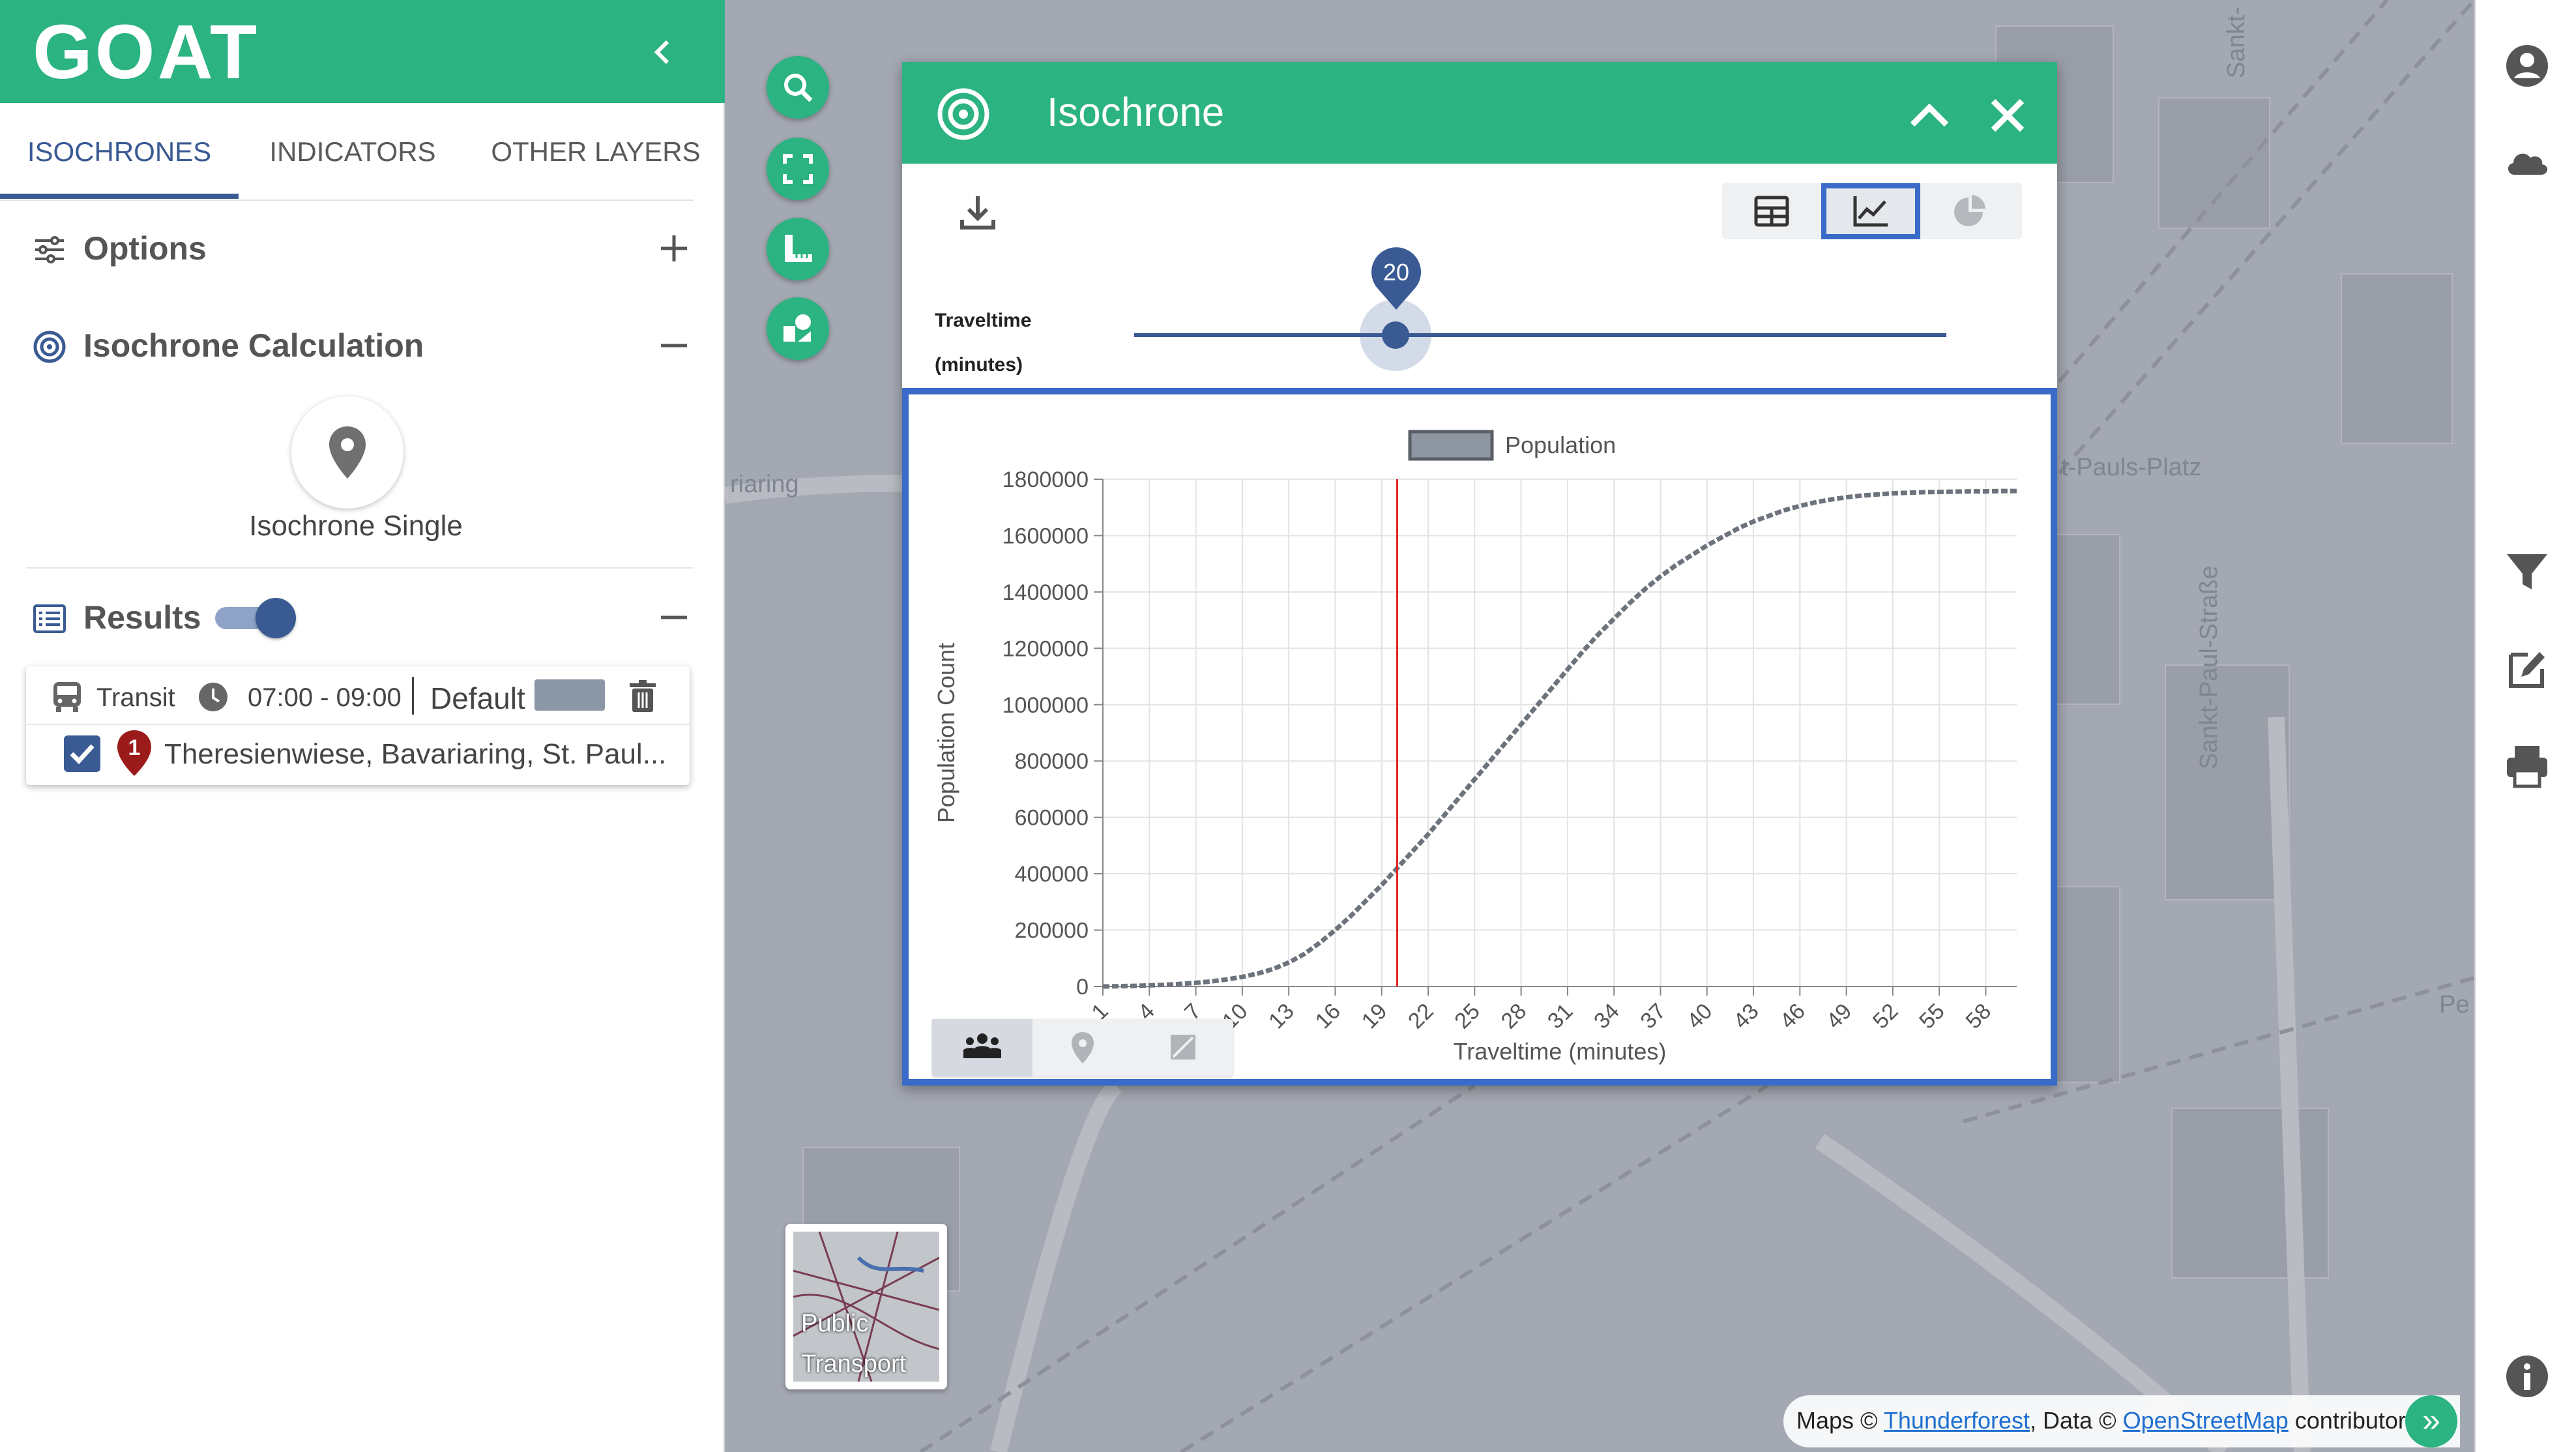  What do you see at coordinates (2076, 1421) in the screenshot?
I see `attribution-middle: , Data ©` at bounding box center [2076, 1421].